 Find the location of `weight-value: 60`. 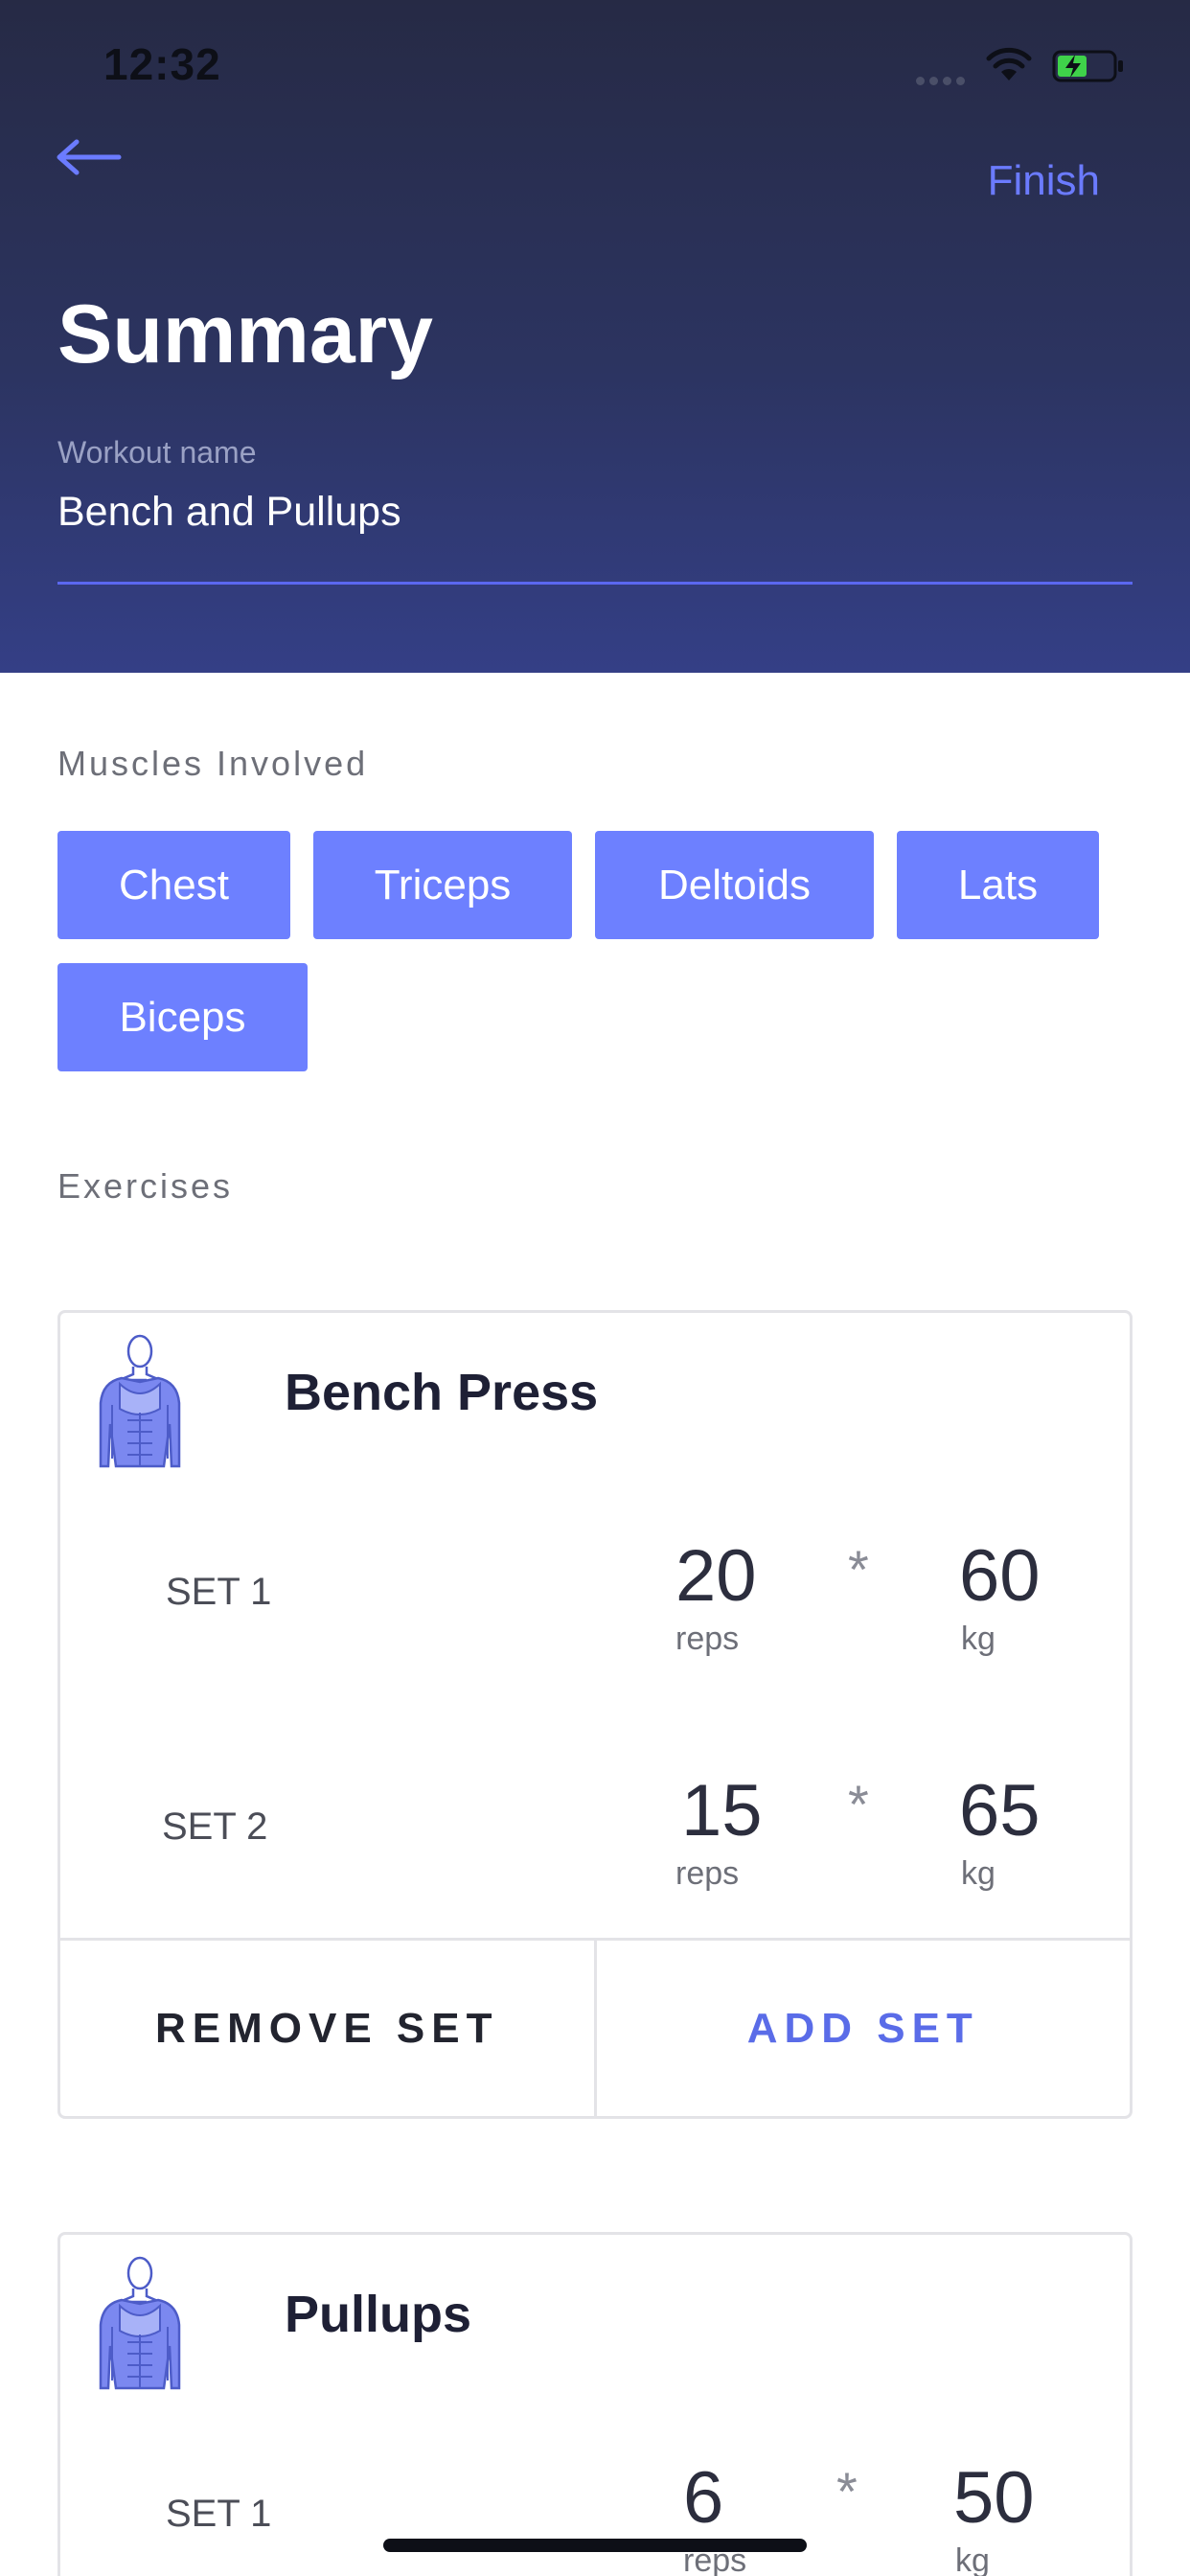

weight-value: 60 is located at coordinates (1000, 1576).